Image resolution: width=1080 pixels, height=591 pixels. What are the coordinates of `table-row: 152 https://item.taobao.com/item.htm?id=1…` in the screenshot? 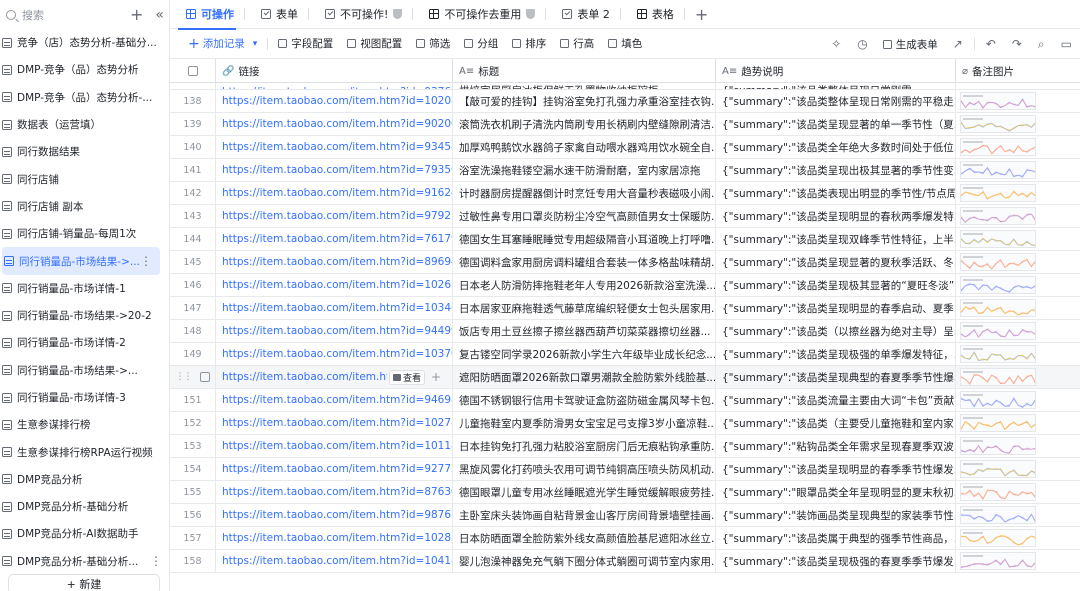 It's located at (625, 423).